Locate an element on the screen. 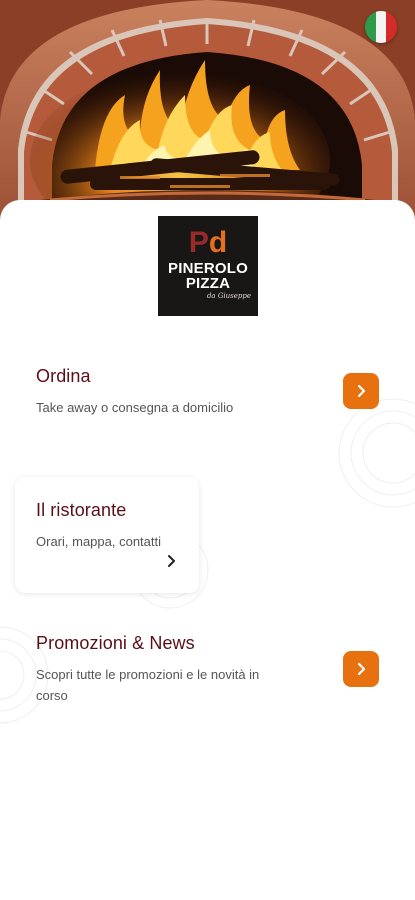  logo-tagline: da Giuseppe is located at coordinates (228, 296).